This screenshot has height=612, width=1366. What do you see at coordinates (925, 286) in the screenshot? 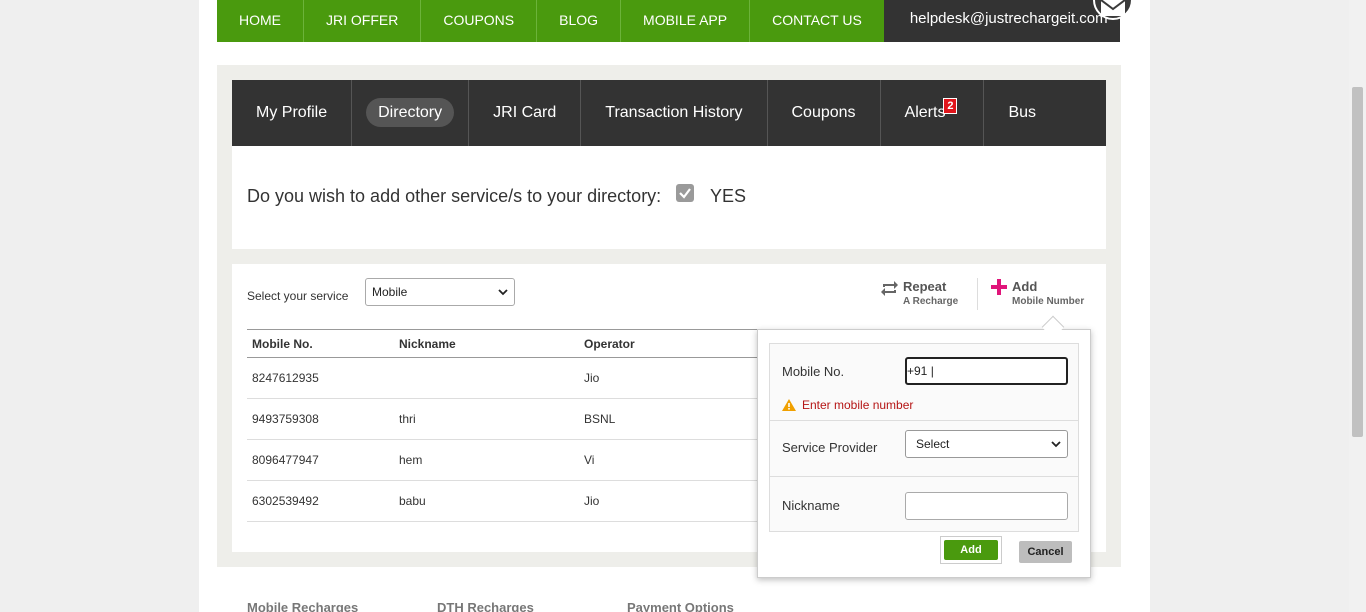
I see `repeat-title: Repeat` at bounding box center [925, 286].